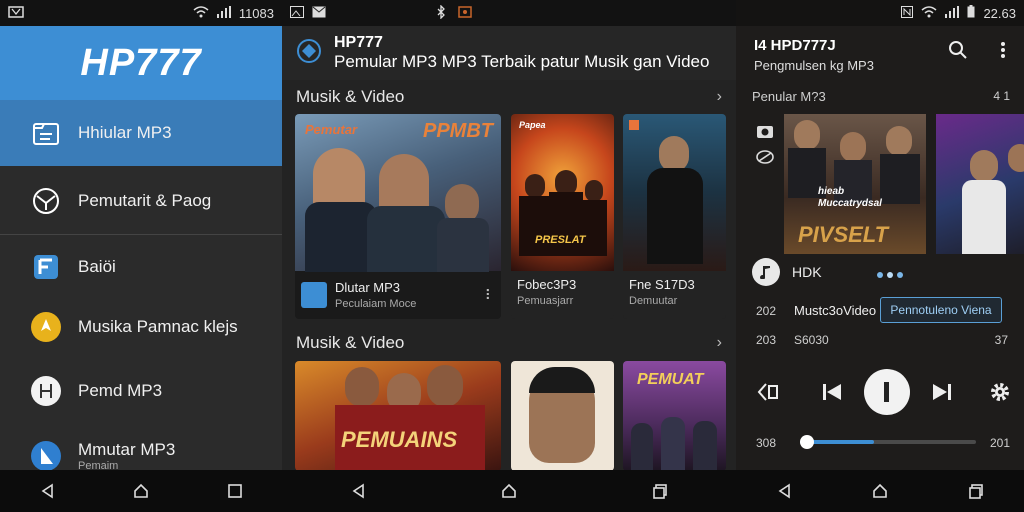 The image size is (1024, 512). What do you see at coordinates (814, 65) in the screenshot?
I see `app-subtitle: Pengmulsen kg MP3` at bounding box center [814, 65].